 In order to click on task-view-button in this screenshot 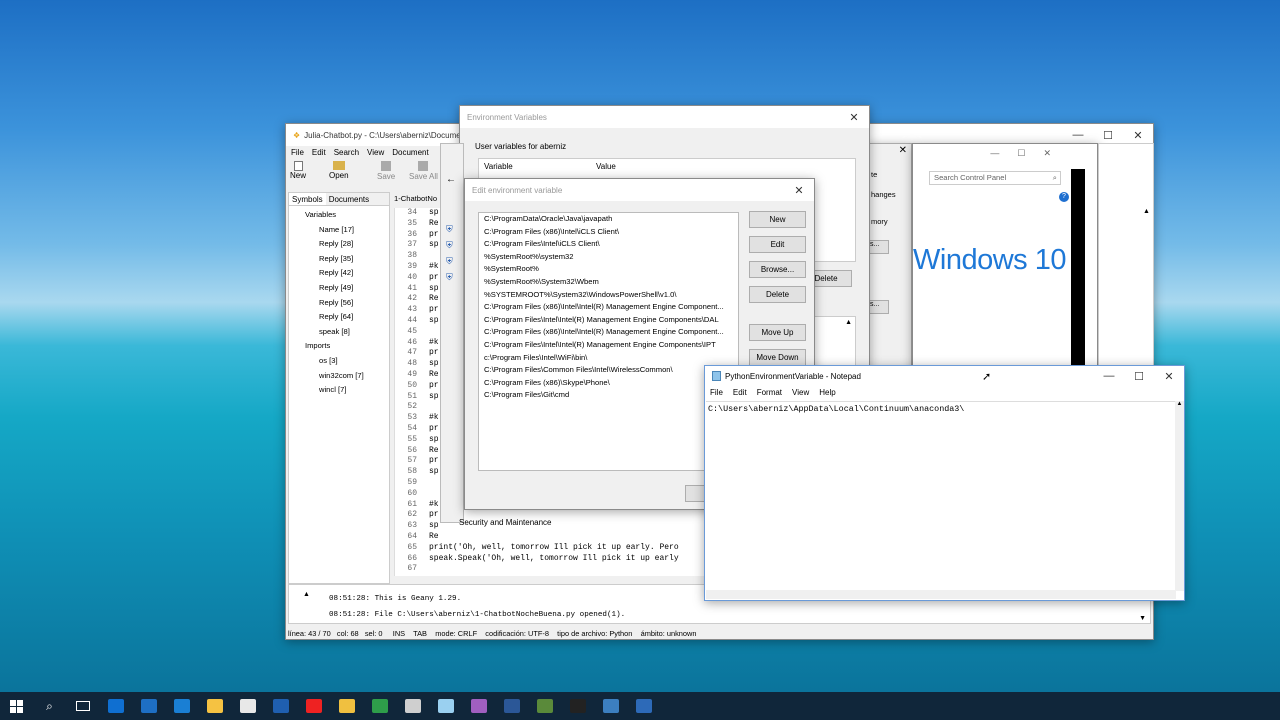, I will do `click(82, 706)`.